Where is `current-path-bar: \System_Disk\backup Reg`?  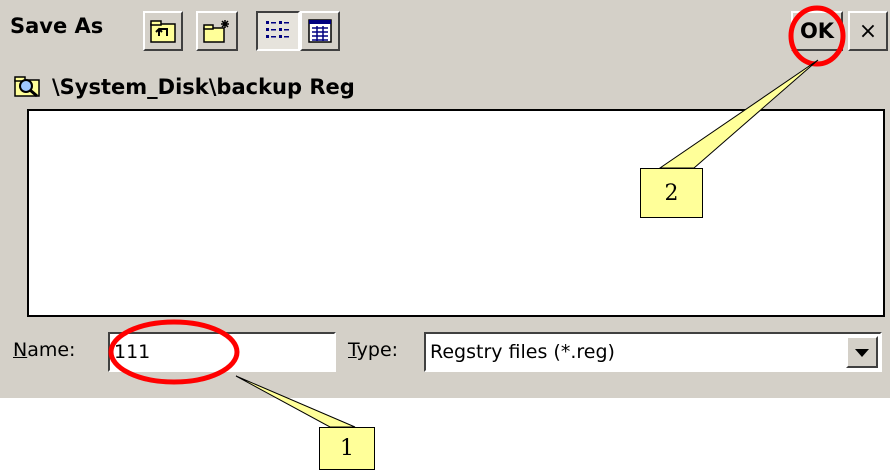 current-path-bar: \System_Disk\backup Reg is located at coordinates (445, 86).